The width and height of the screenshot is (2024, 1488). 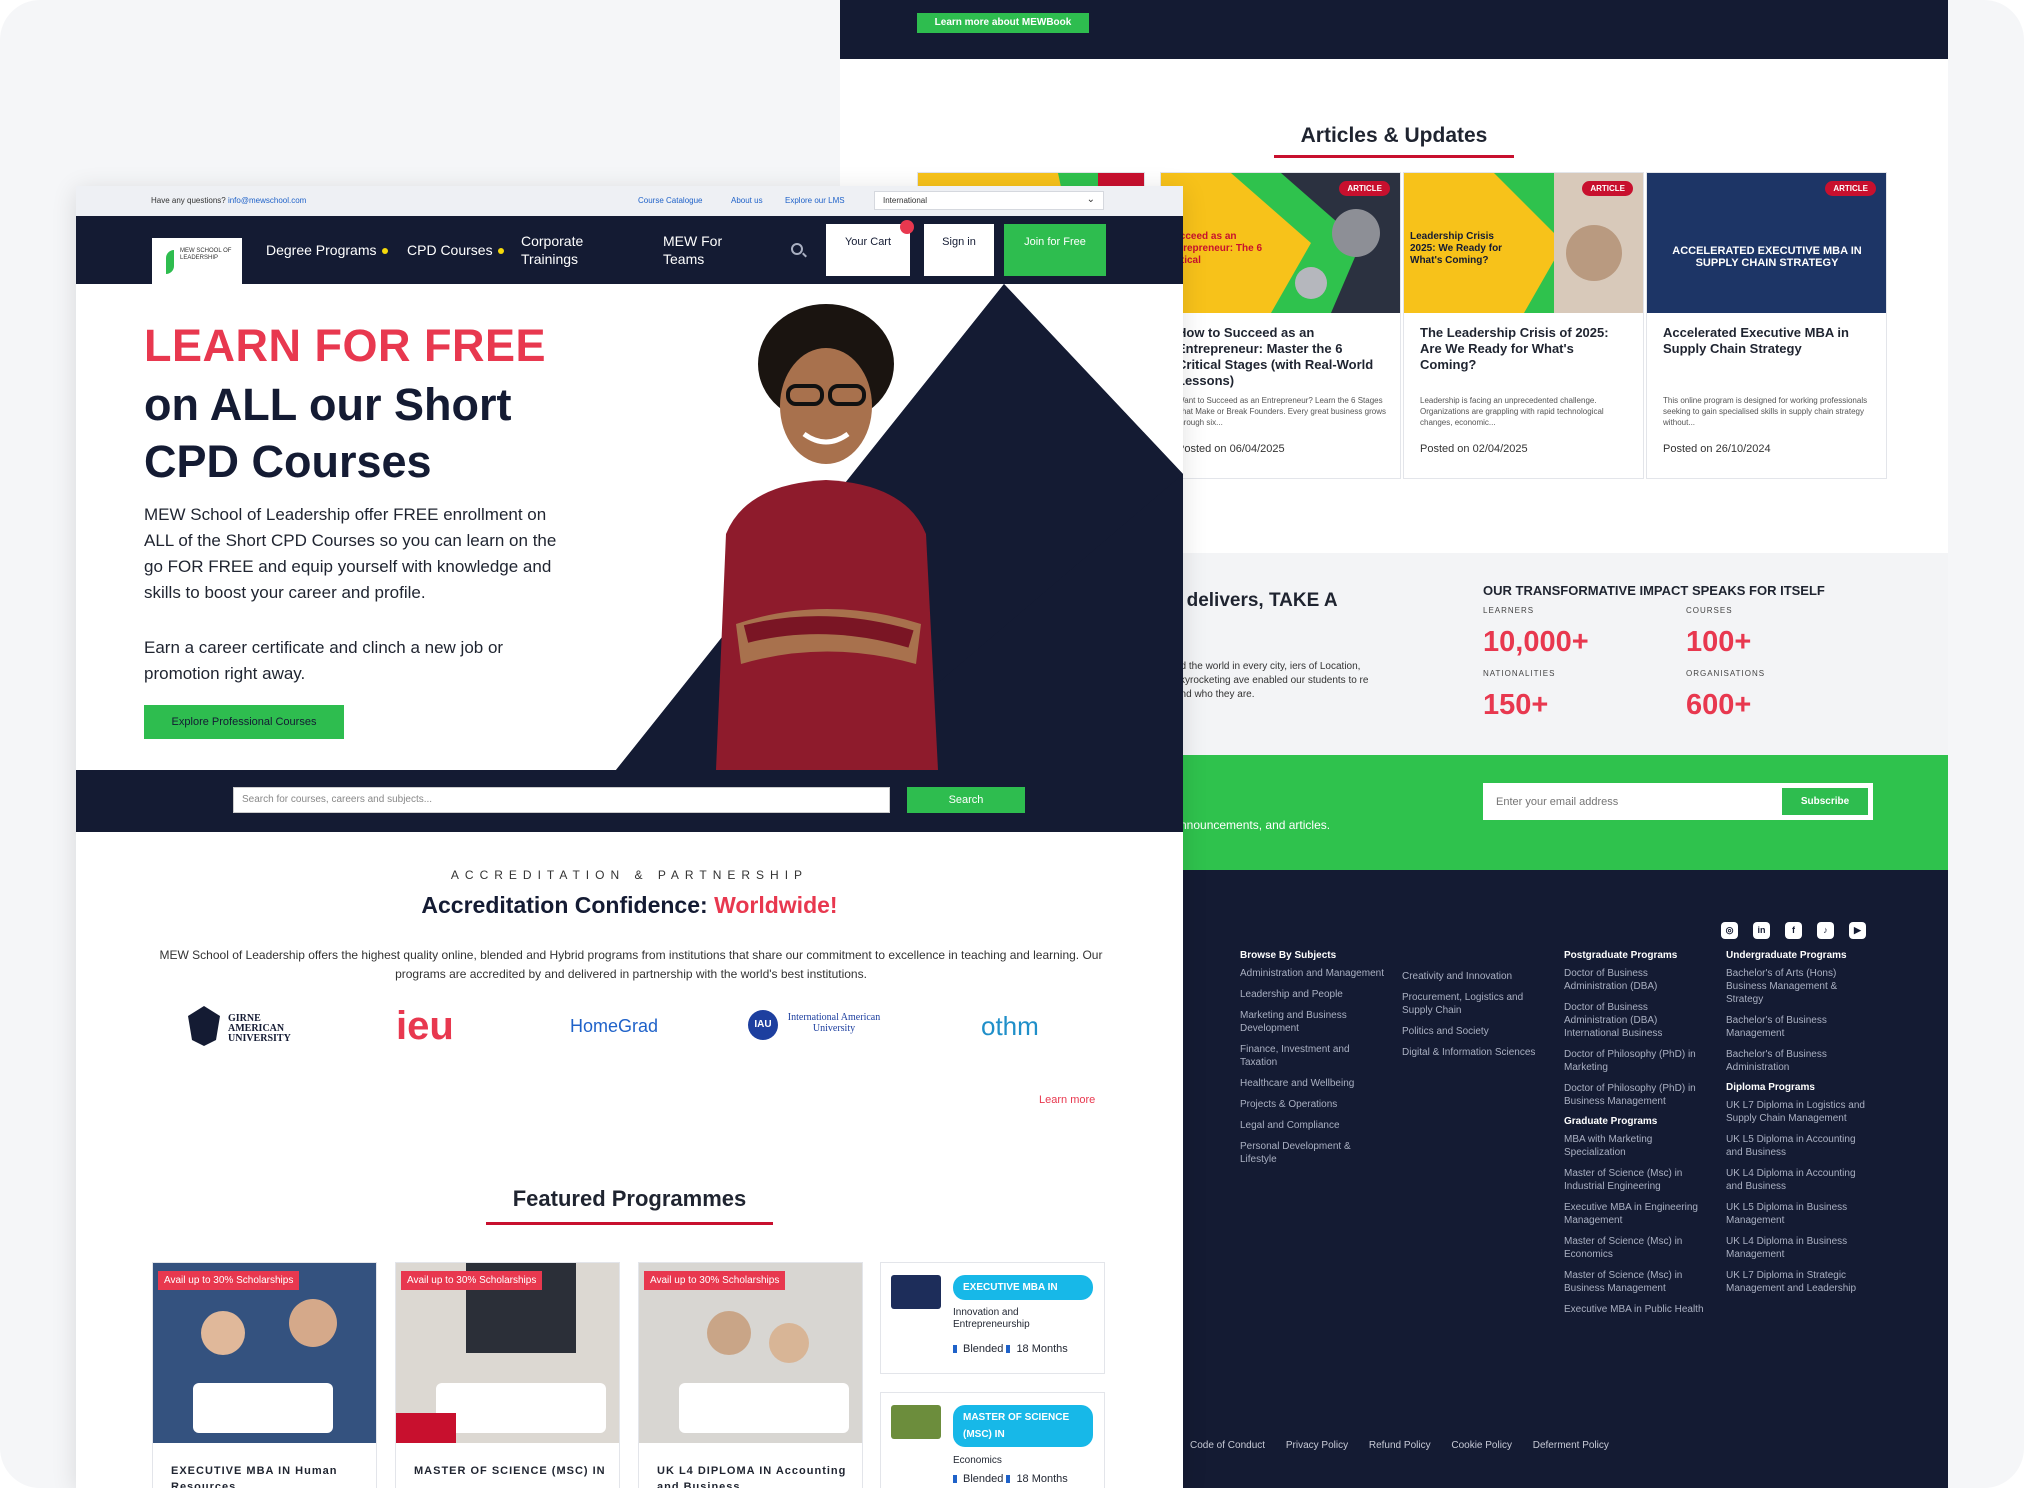 What do you see at coordinates (1798, 1214) in the screenshot?
I see `footer-link: UK L5 Diploma in Business Management` at bounding box center [1798, 1214].